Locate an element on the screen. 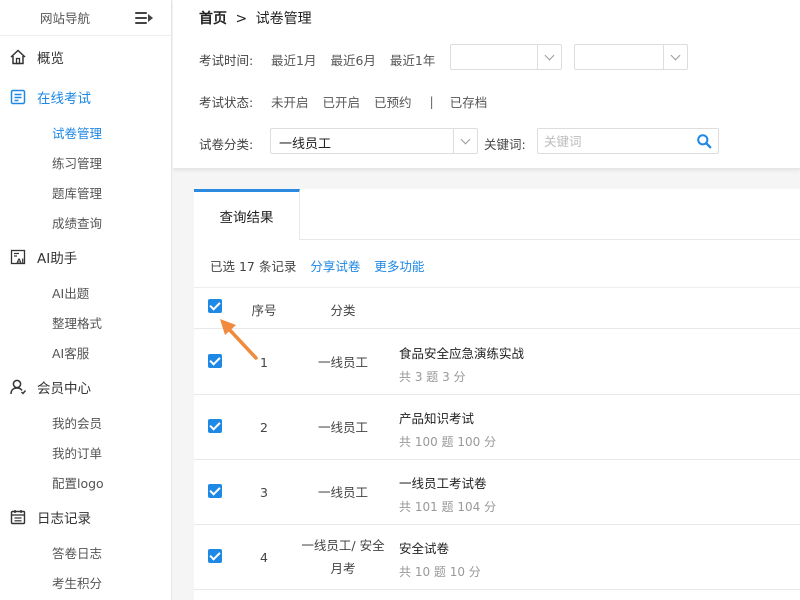 Image resolution: width=800 pixels, height=600 pixels. menu-group-ai-assistant: AI AI助手 is located at coordinates (85, 257).